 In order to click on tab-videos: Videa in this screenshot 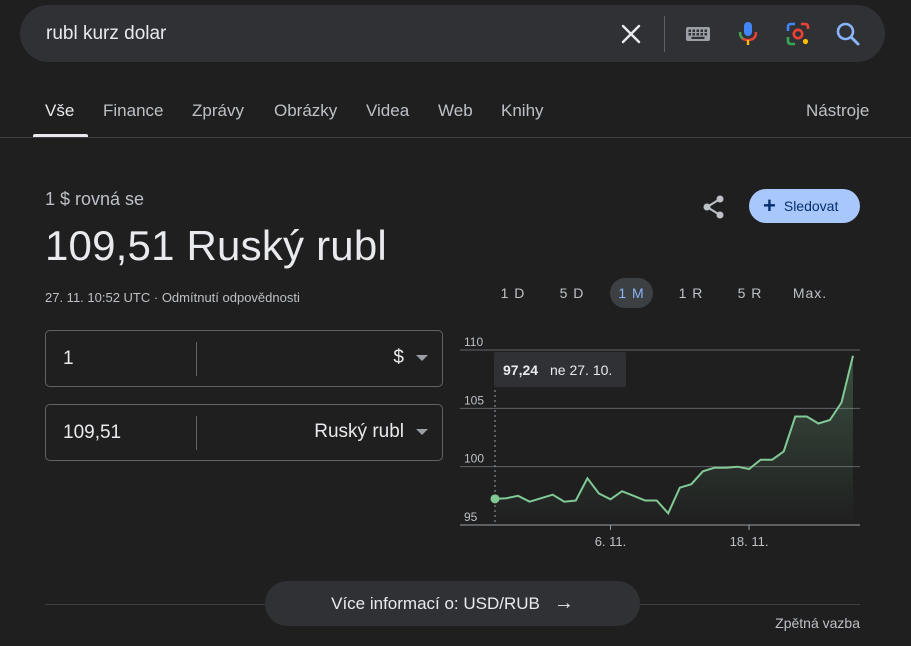, I will do `click(387, 111)`.